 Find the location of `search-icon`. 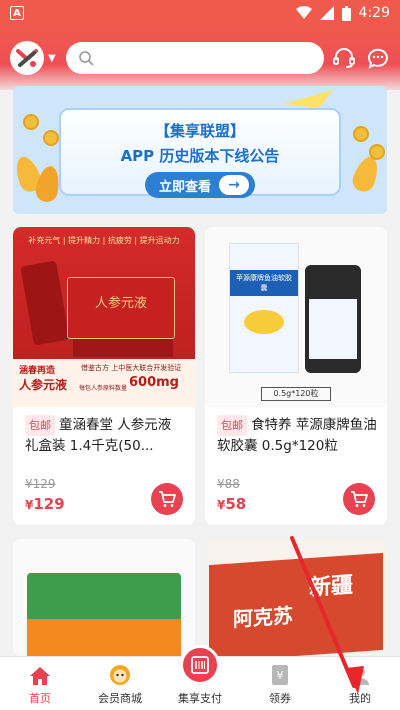

search-icon is located at coordinates (86, 58).